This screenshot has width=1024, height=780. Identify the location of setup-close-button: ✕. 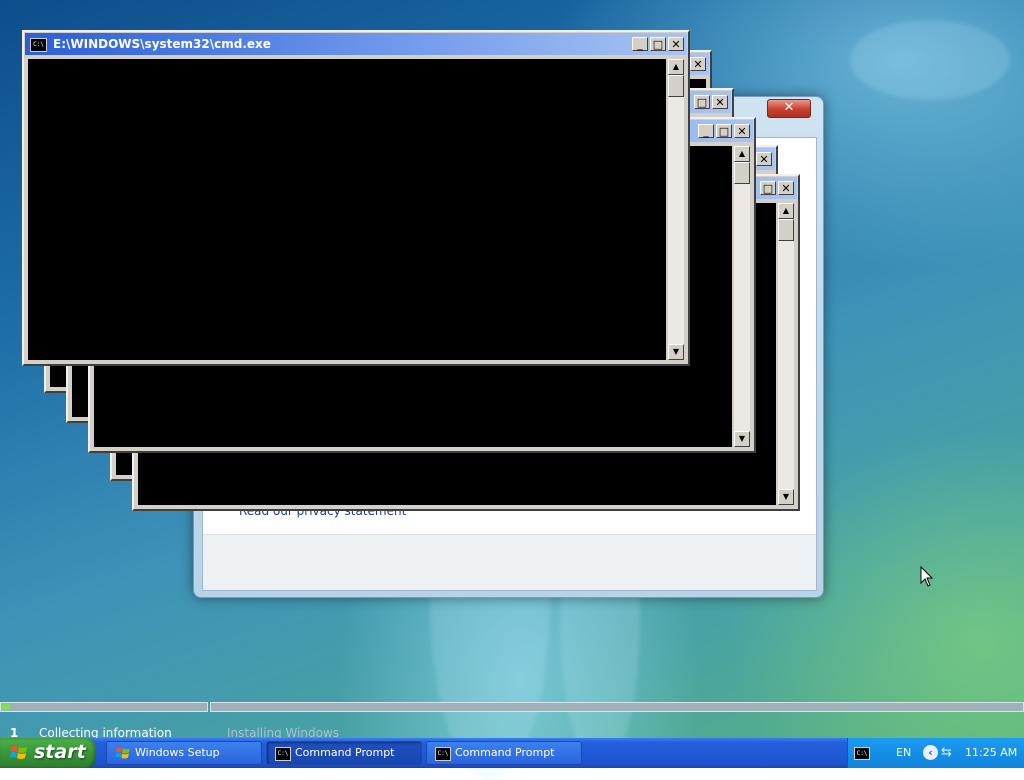
(789, 108).